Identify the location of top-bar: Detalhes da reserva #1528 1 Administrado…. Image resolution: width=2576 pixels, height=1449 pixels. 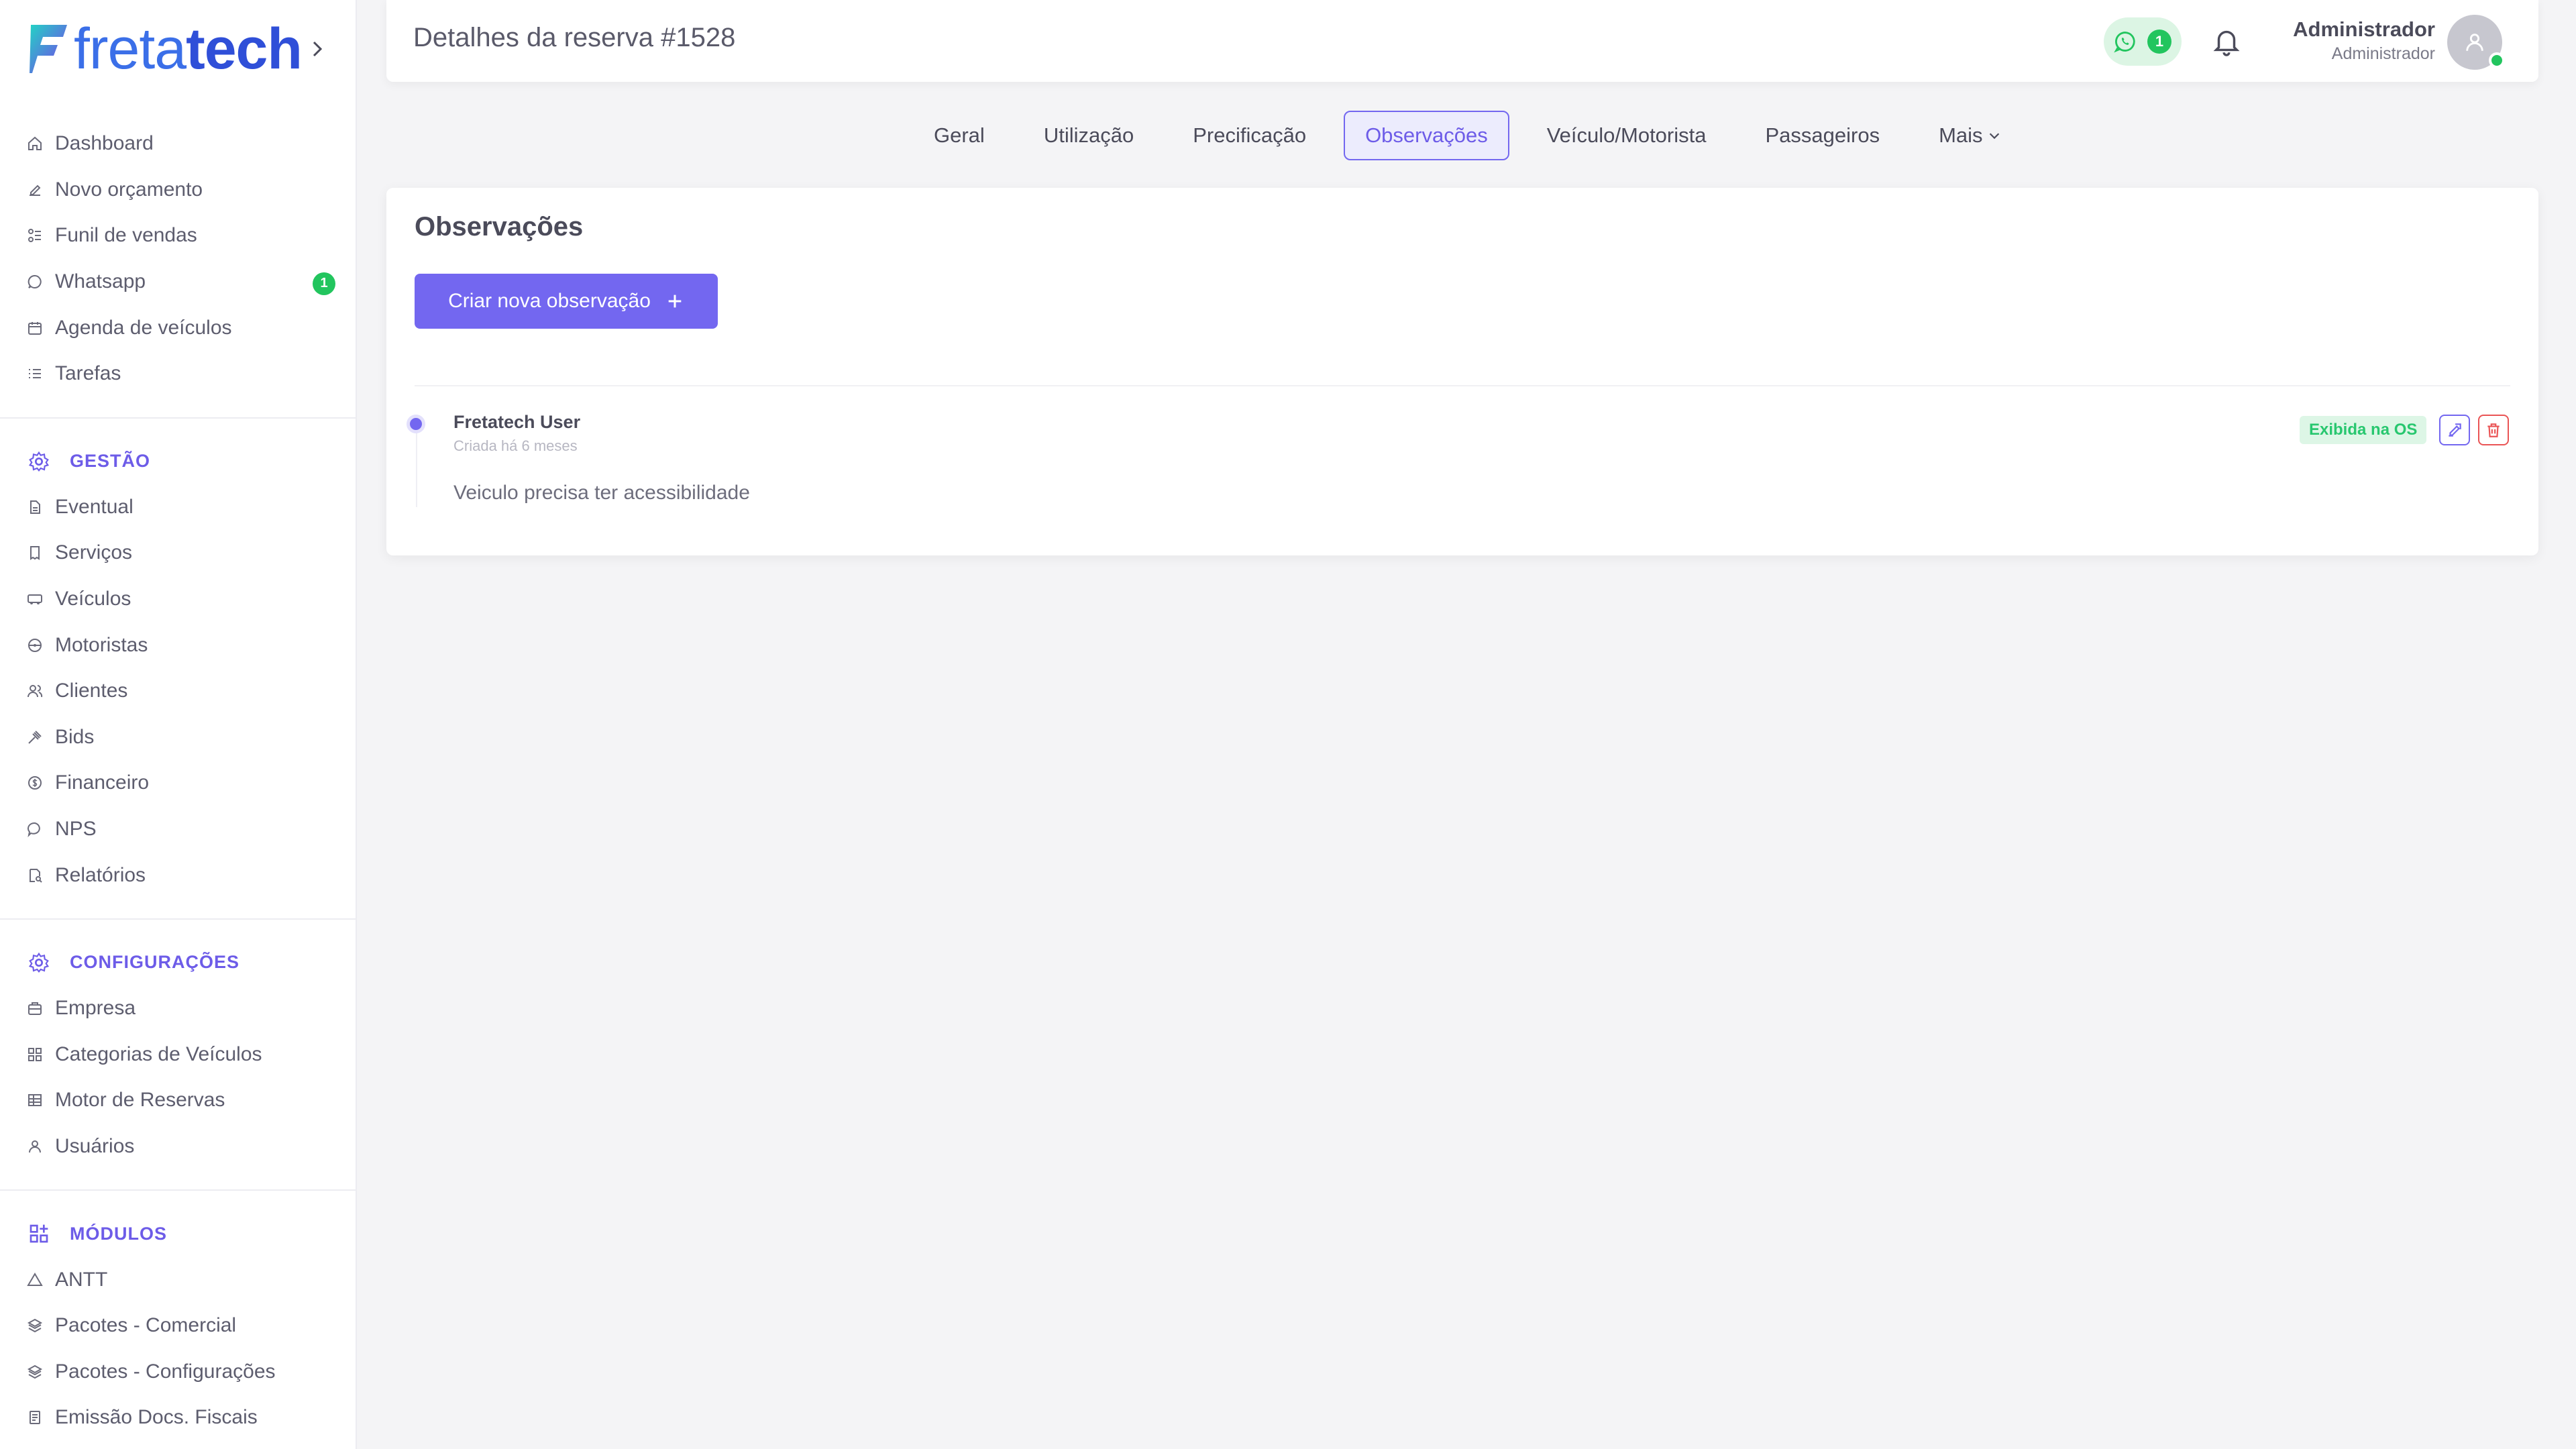
(1462, 41).